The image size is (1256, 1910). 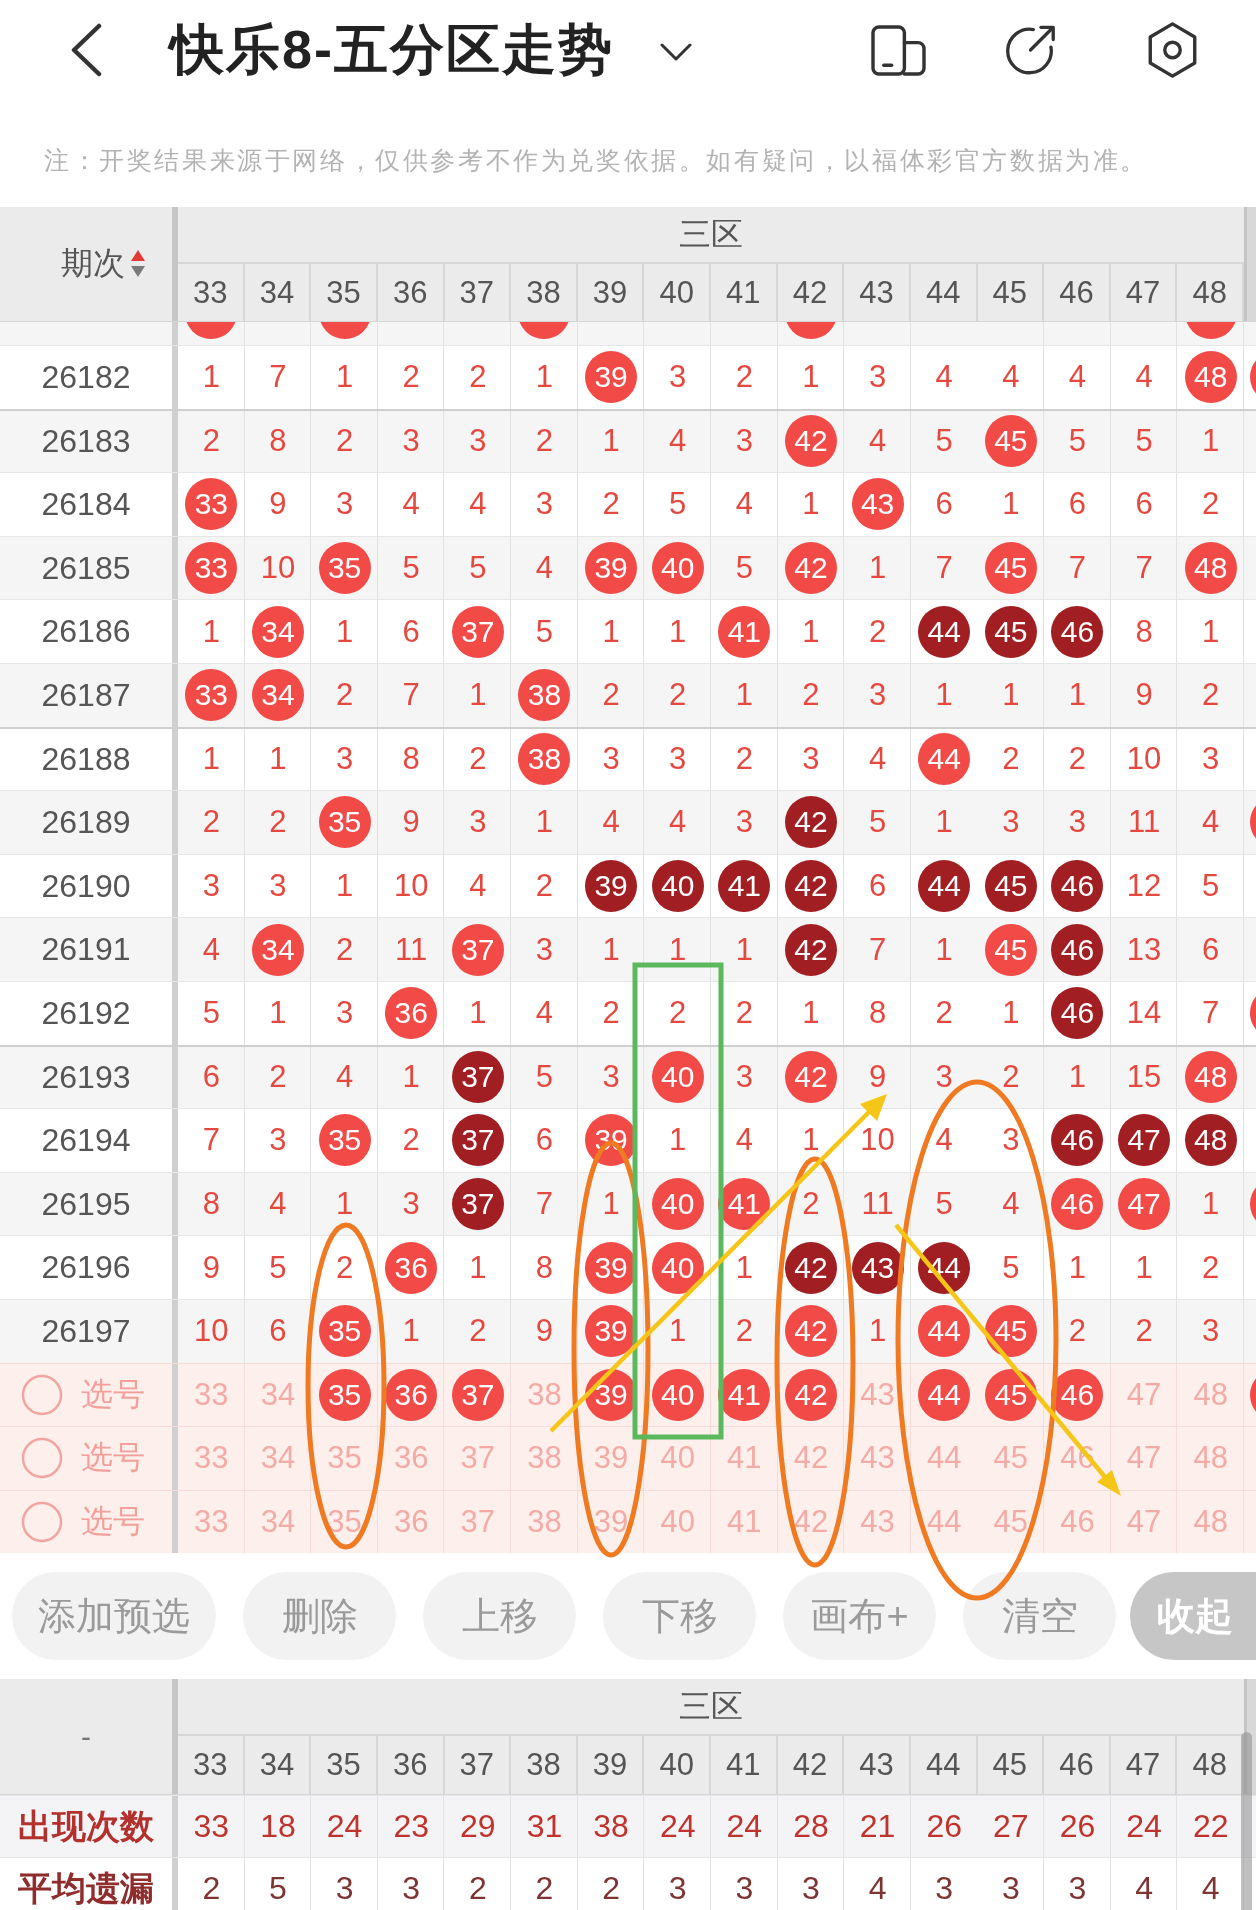 What do you see at coordinates (744, 1889) in the screenshot?
I see `average-omission: 3` at bounding box center [744, 1889].